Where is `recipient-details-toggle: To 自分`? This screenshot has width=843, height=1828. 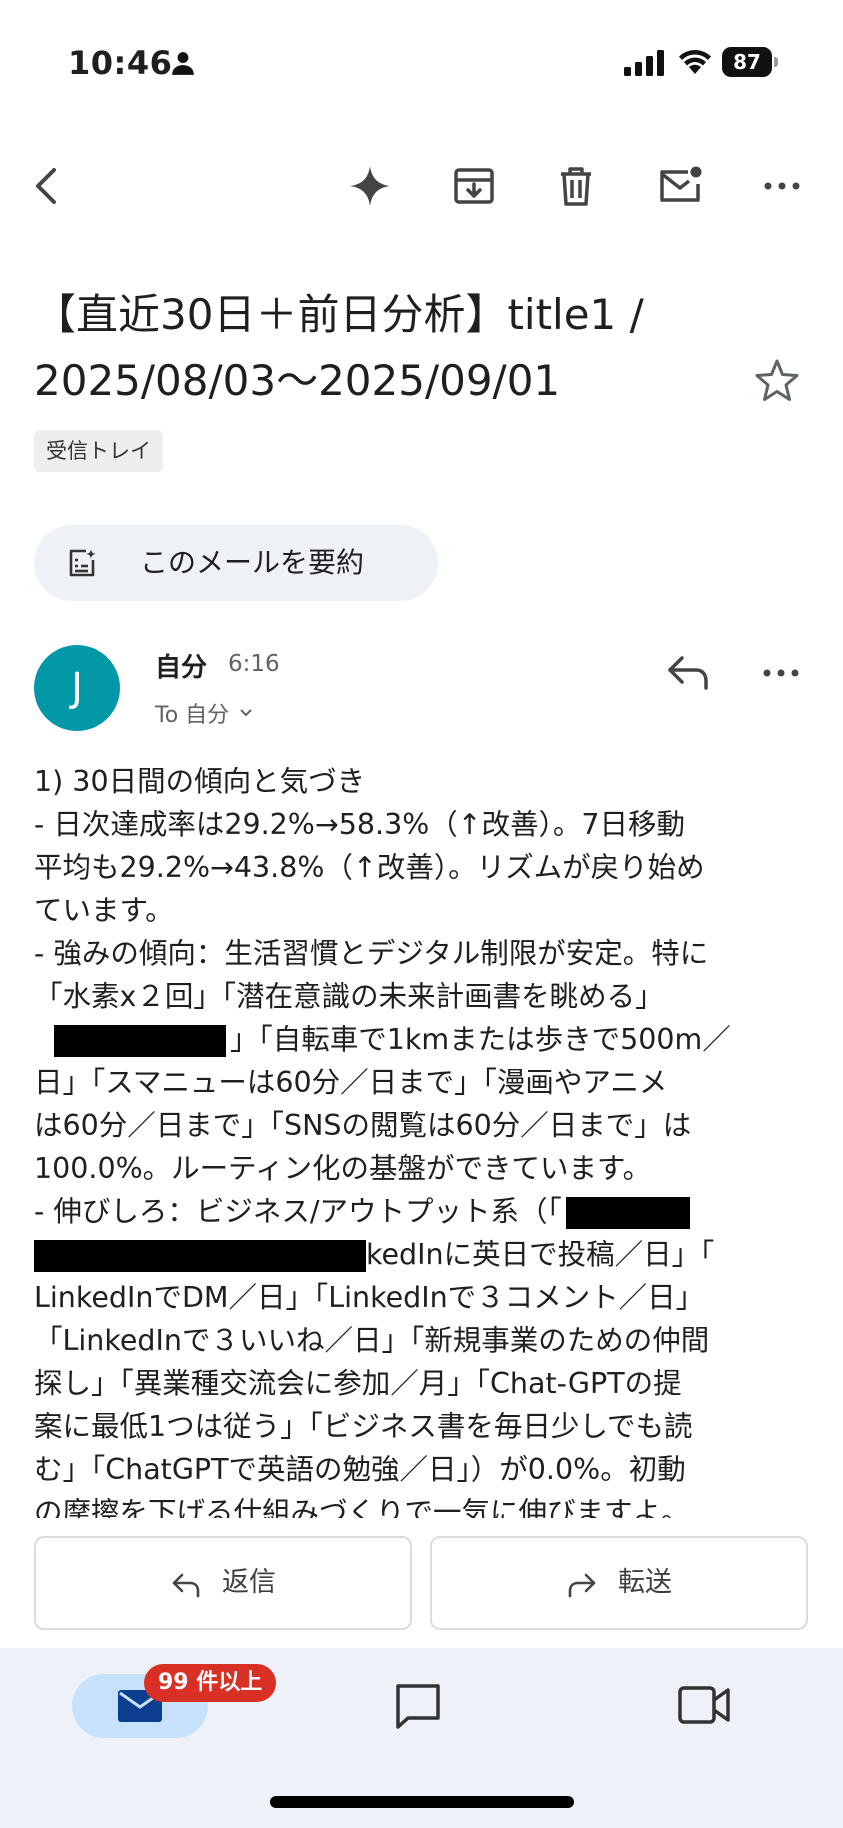 recipient-details-toggle: To 自分 is located at coordinates (205, 713).